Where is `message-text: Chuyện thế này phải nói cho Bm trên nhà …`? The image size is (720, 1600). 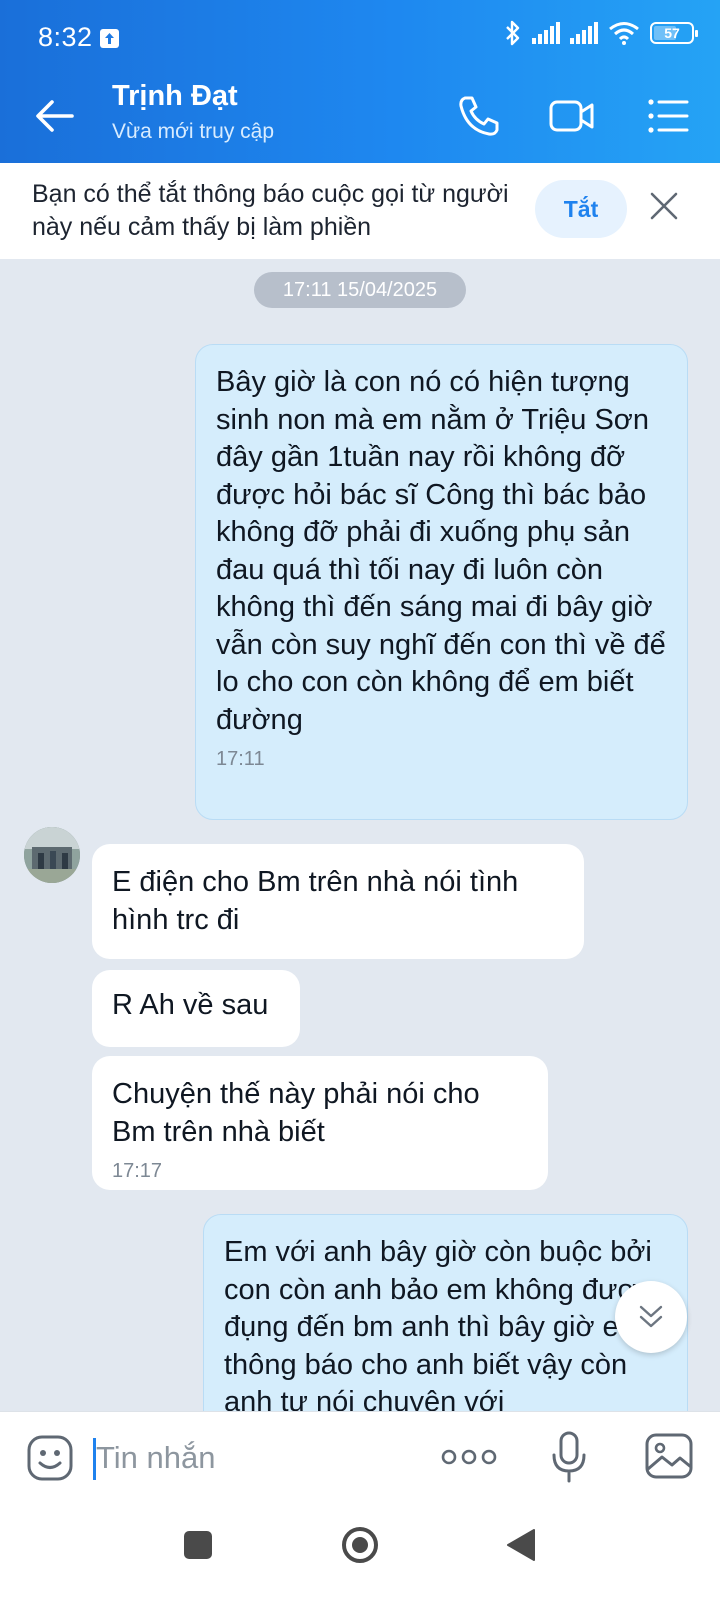
message-text: Chuyện thế này phải nói cho Bm trên nhà … is located at coordinates (296, 1113).